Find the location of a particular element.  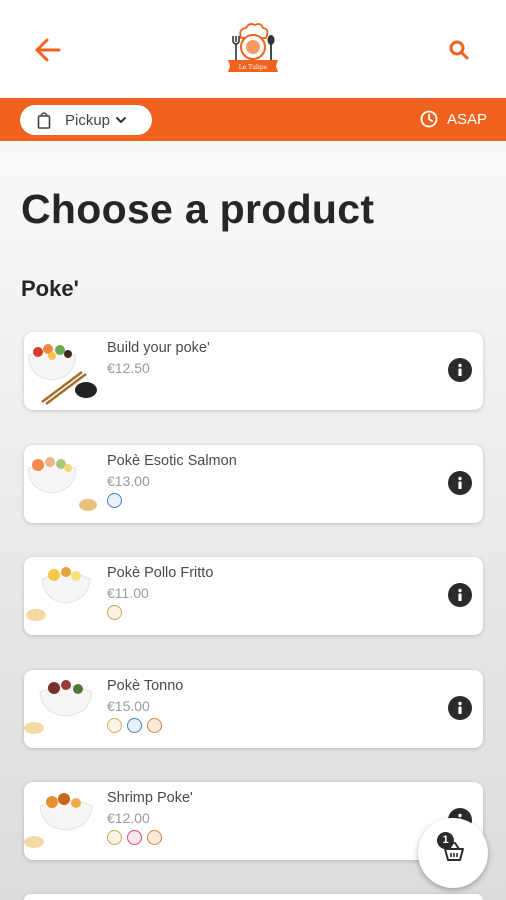

restaurant-logo: Le Tulipe is located at coordinates (253, 47).